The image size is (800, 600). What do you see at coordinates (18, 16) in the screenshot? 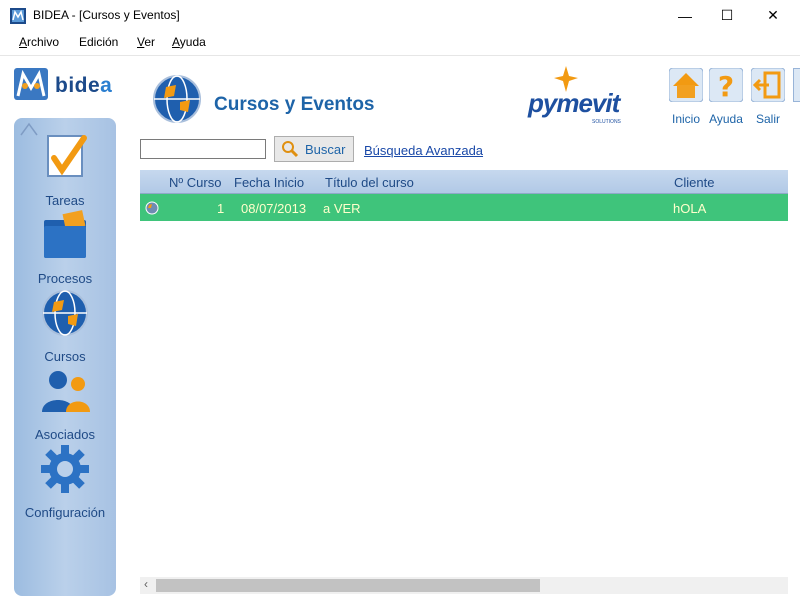
I see `bidea-app-icon` at bounding box center [18, 16].